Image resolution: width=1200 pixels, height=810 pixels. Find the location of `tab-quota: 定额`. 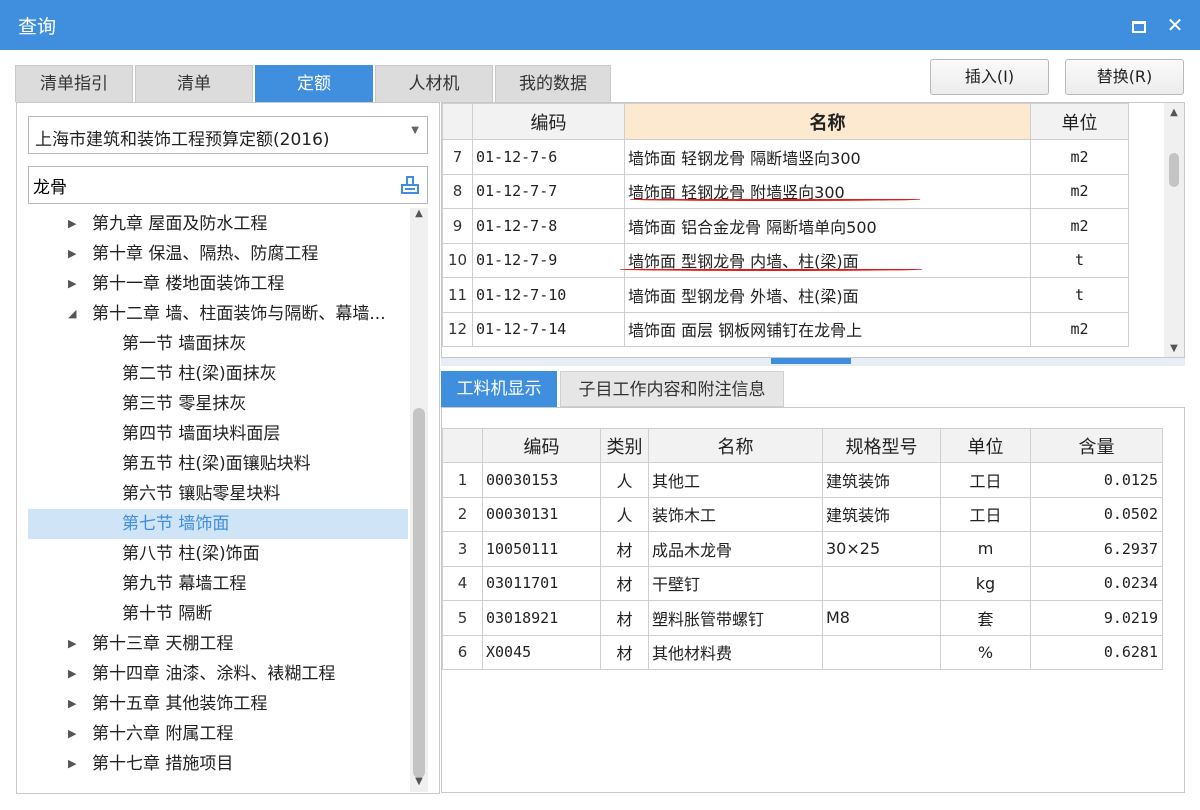

tab-quota: 定额 is located at coordinates (314, 83).